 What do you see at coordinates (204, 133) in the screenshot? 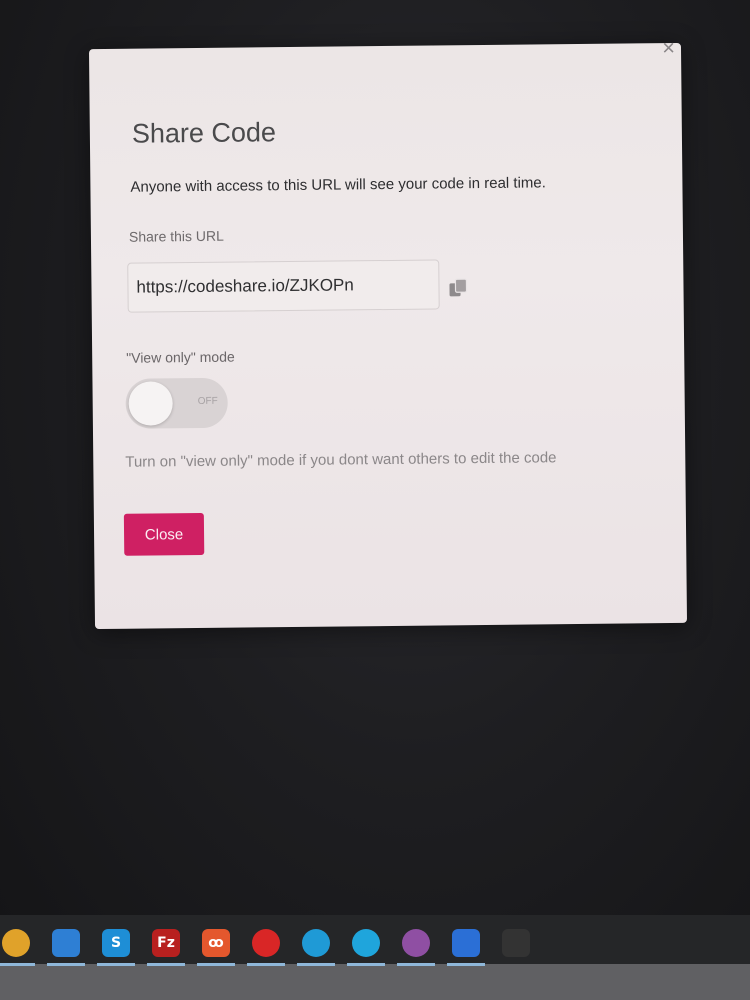
I see `dialog-title: Share Code` at bounding box center [204, 133].